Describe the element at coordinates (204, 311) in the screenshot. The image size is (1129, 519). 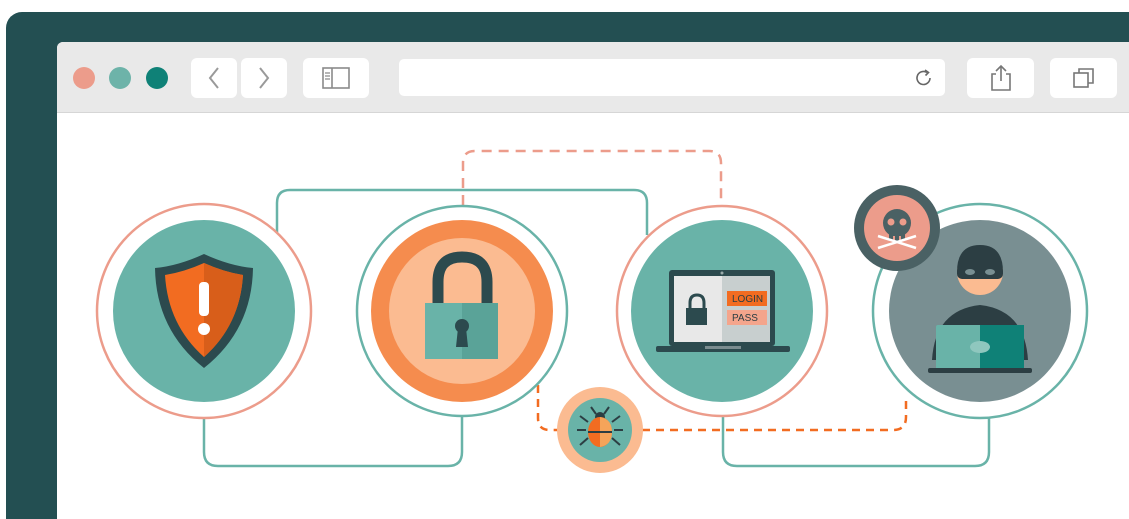
I see `shield-badge` at that location.